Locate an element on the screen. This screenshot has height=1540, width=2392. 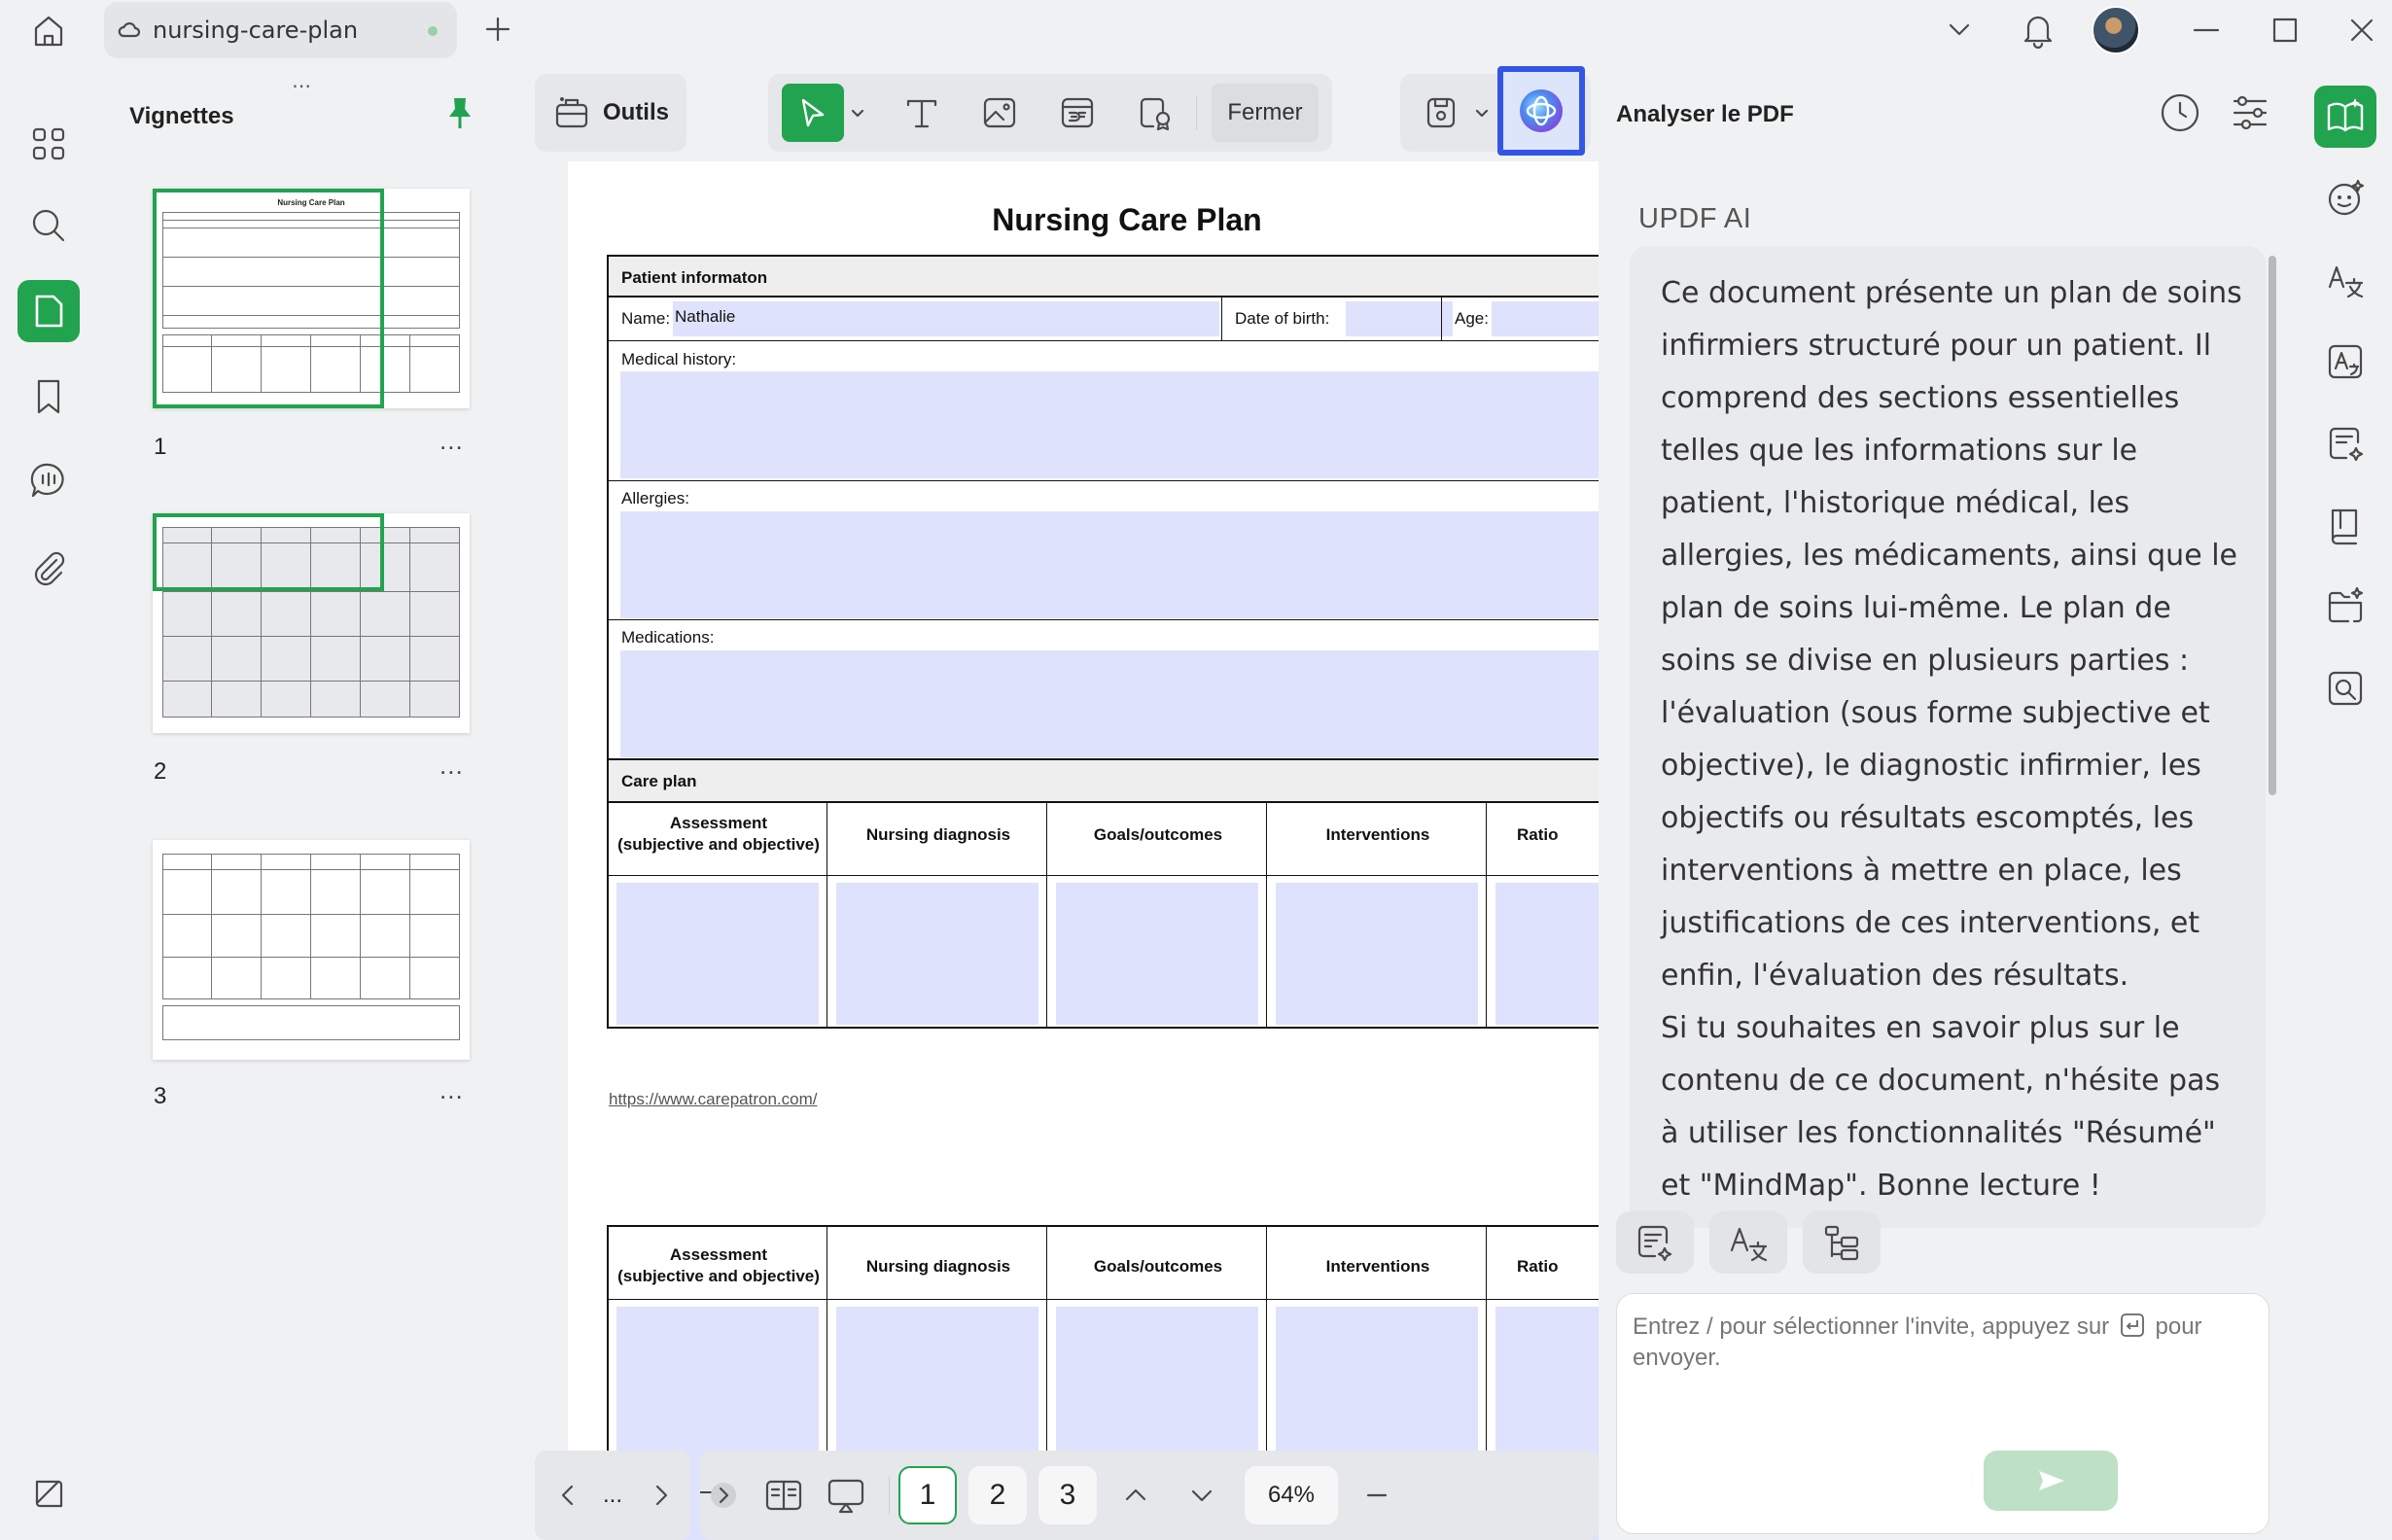
reader-book-icon is located at coordinates (2345, 525).